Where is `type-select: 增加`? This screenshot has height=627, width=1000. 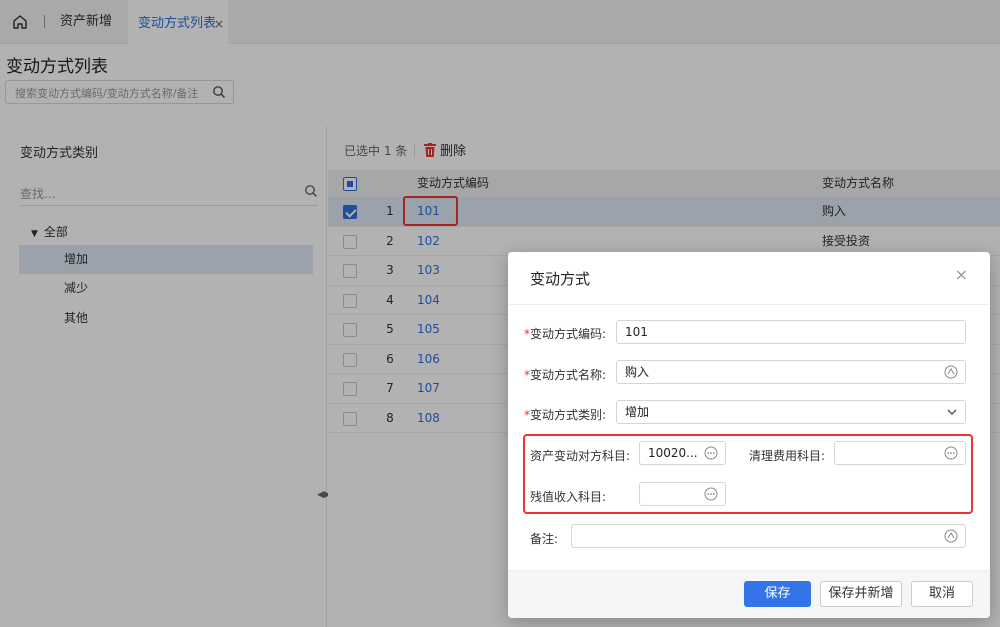 type-select: 增加 is located at coordinates (791, 412).